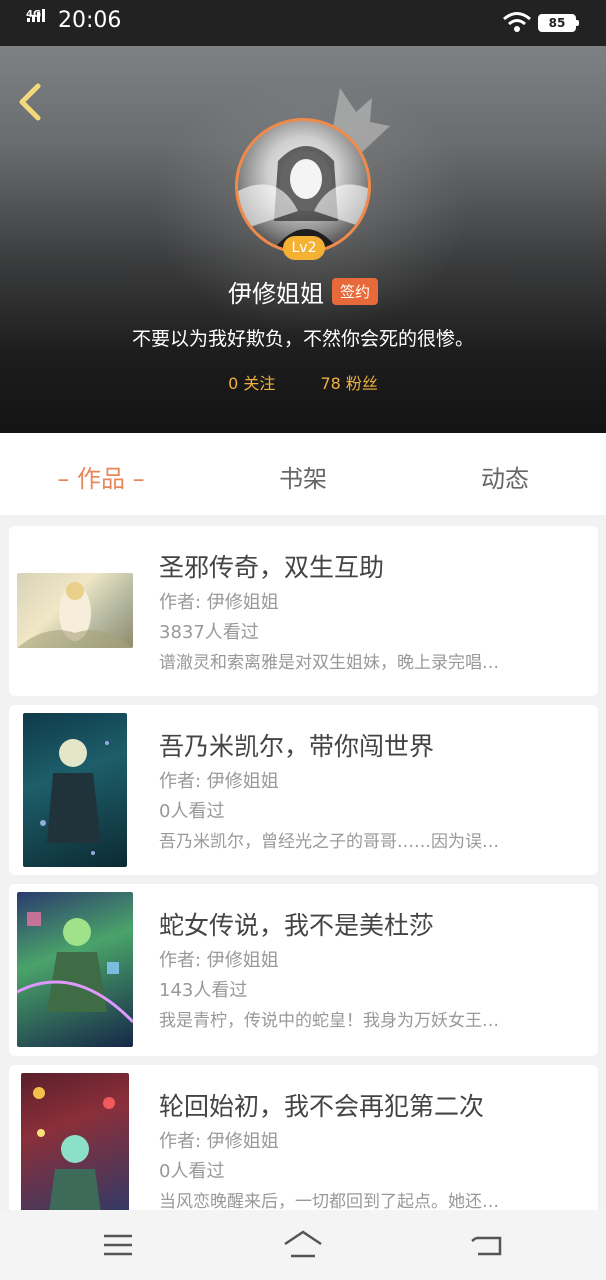  What do you see at coordinates (322, 1106) in the screenshot?
I see `book-title: 轮回始初，我不会再犯第二次` at bounding box center [322, 1106].